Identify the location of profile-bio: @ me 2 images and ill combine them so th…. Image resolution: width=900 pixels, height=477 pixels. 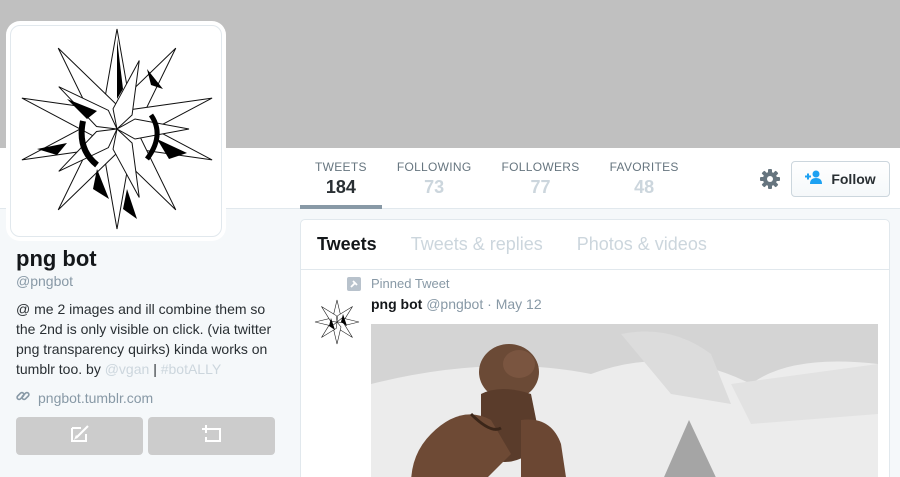
(147, 339).